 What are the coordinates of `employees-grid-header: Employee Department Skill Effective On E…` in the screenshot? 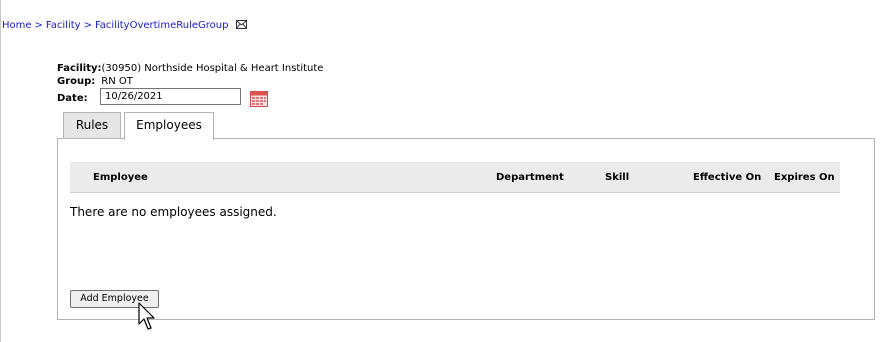 It's located at (455, 177).